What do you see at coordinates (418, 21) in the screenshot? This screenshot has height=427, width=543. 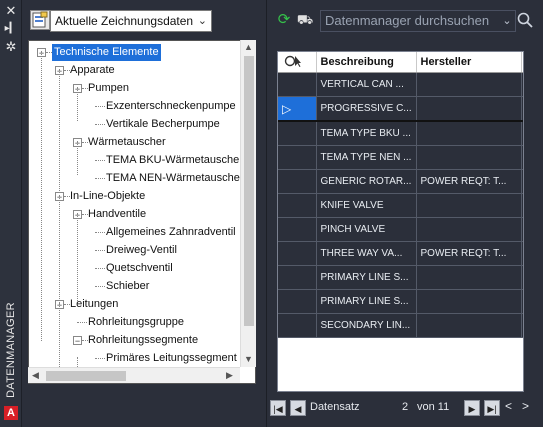 I see `search-input: Datenmanager durchsuchen` at bounding box center [418, 21].